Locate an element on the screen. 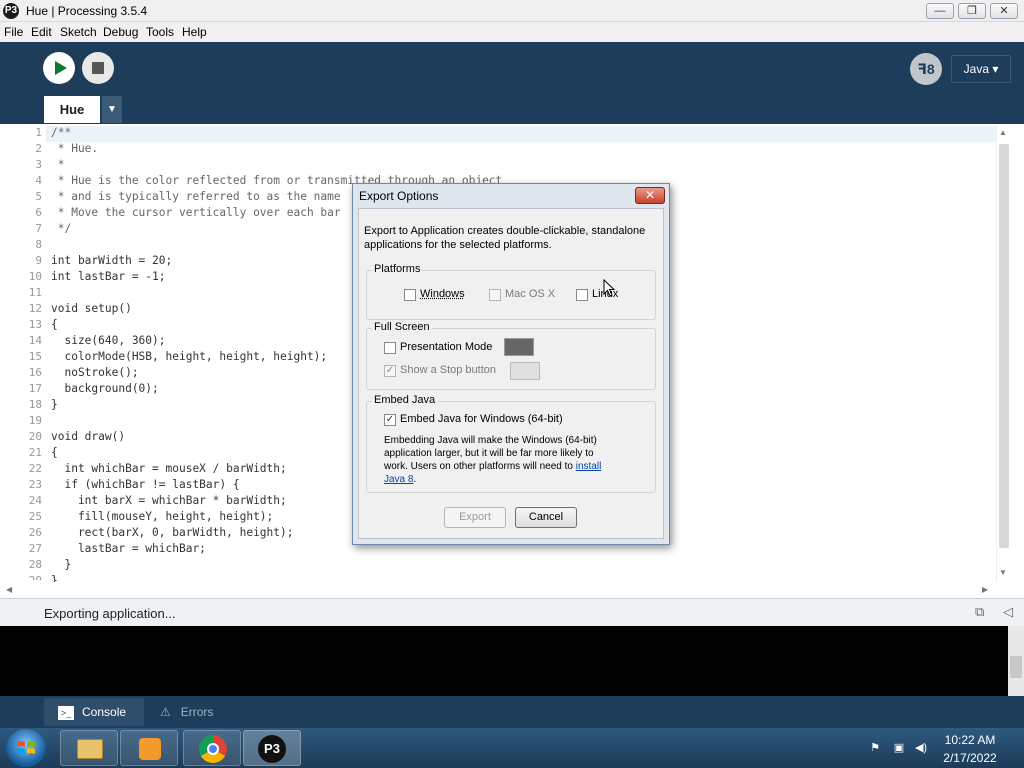  taskbar-file-explorer is located at coordinates (89, 748).